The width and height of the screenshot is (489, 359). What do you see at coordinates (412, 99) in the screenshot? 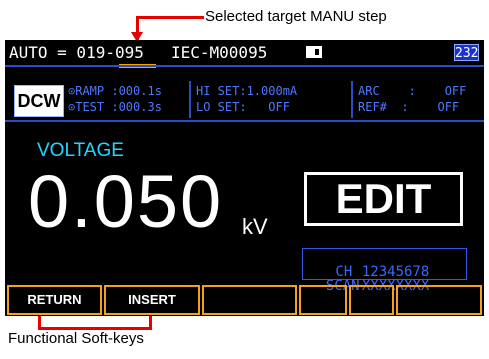
I see `param-extra-group: ARC : OFF REF# : OFF` at bounding box center [412, 99].